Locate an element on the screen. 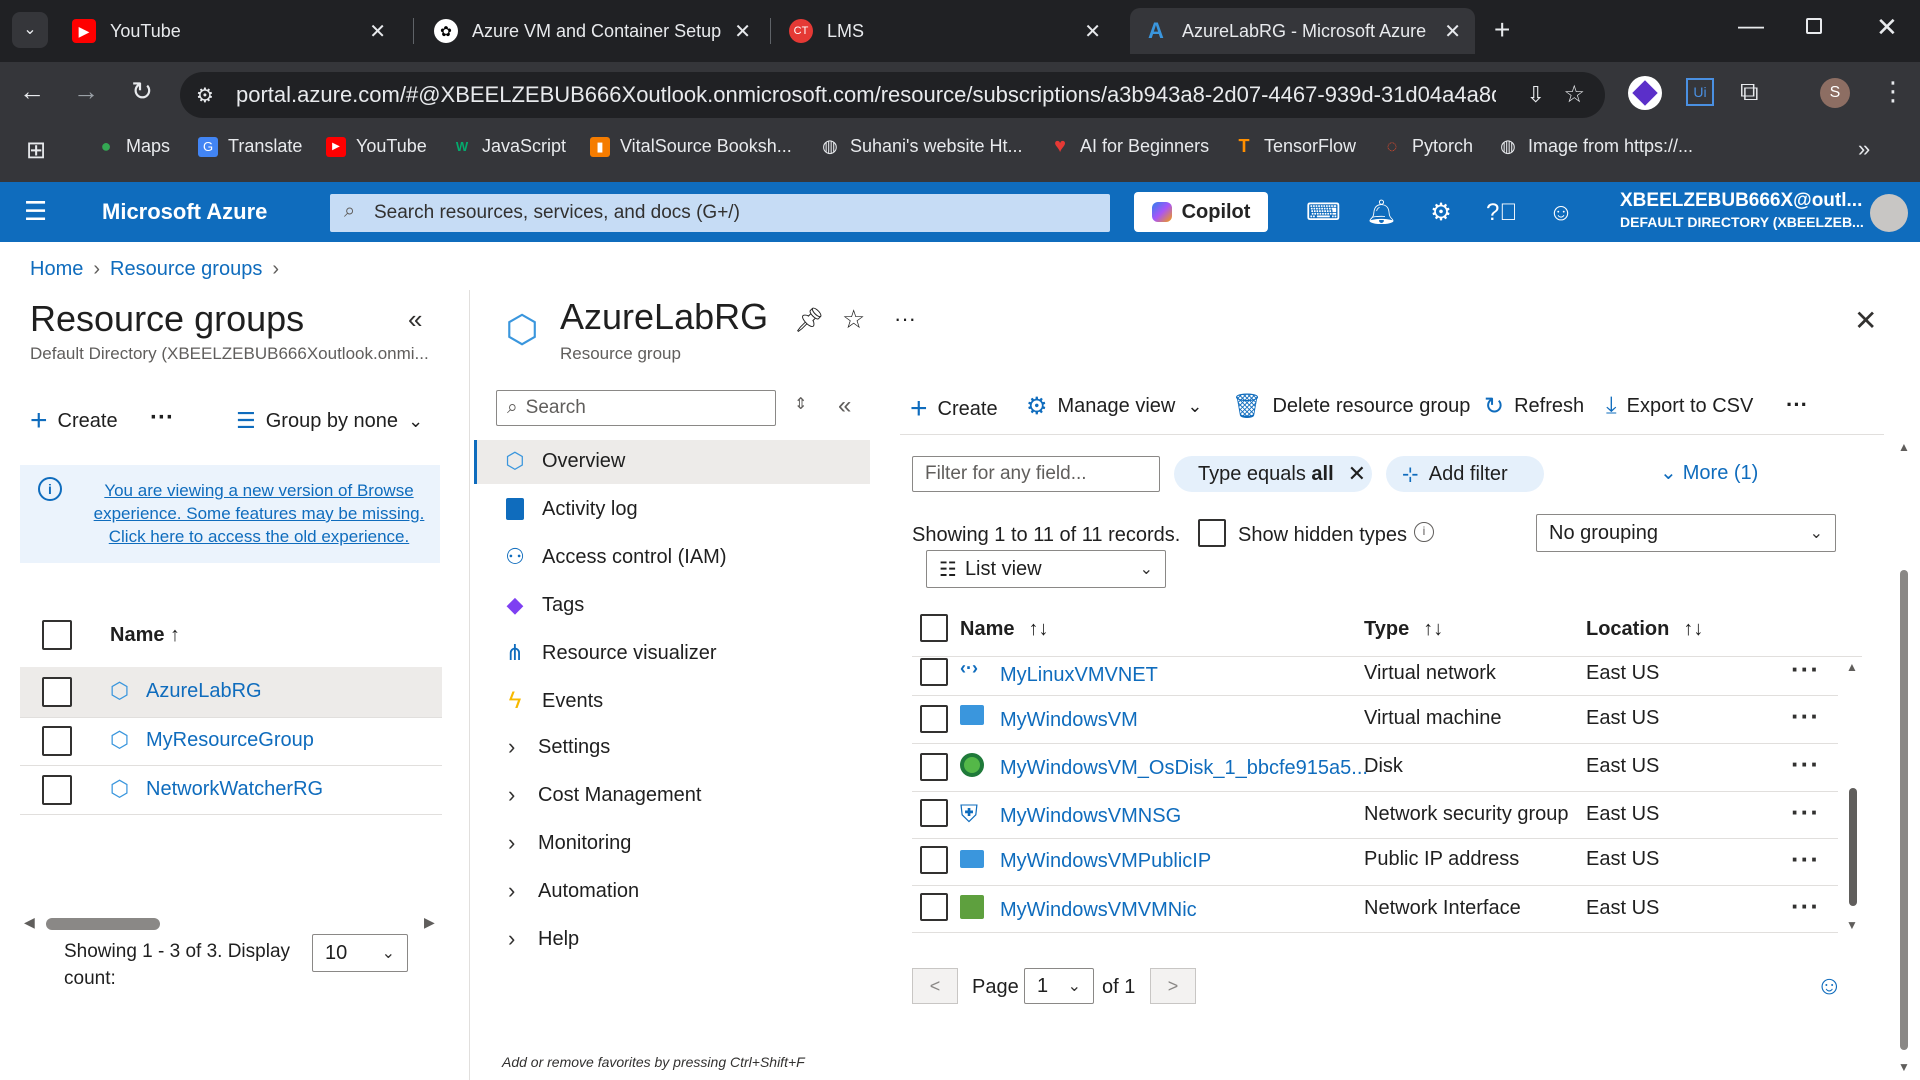 Image resolution: width=1920 pixels, height=1080 pixels. more-filters-link: ⌄ More (1) is located at coordinates (1709, 472).